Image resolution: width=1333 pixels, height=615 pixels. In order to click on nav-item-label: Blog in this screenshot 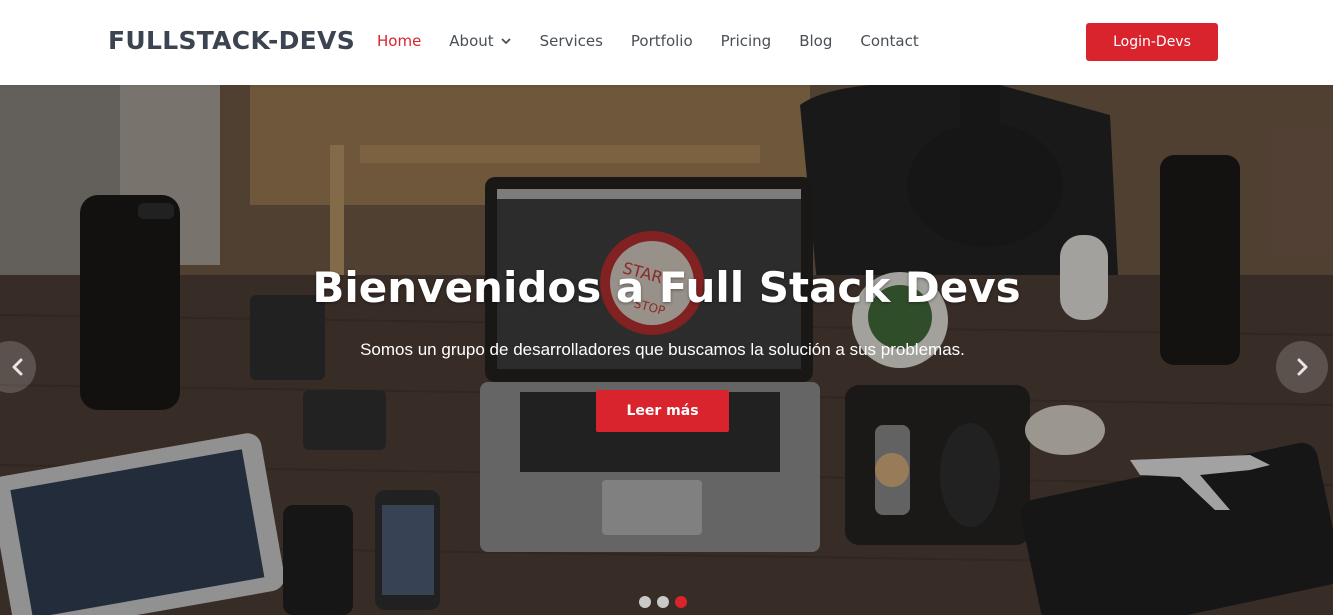, I will do `click(816, 41)`.